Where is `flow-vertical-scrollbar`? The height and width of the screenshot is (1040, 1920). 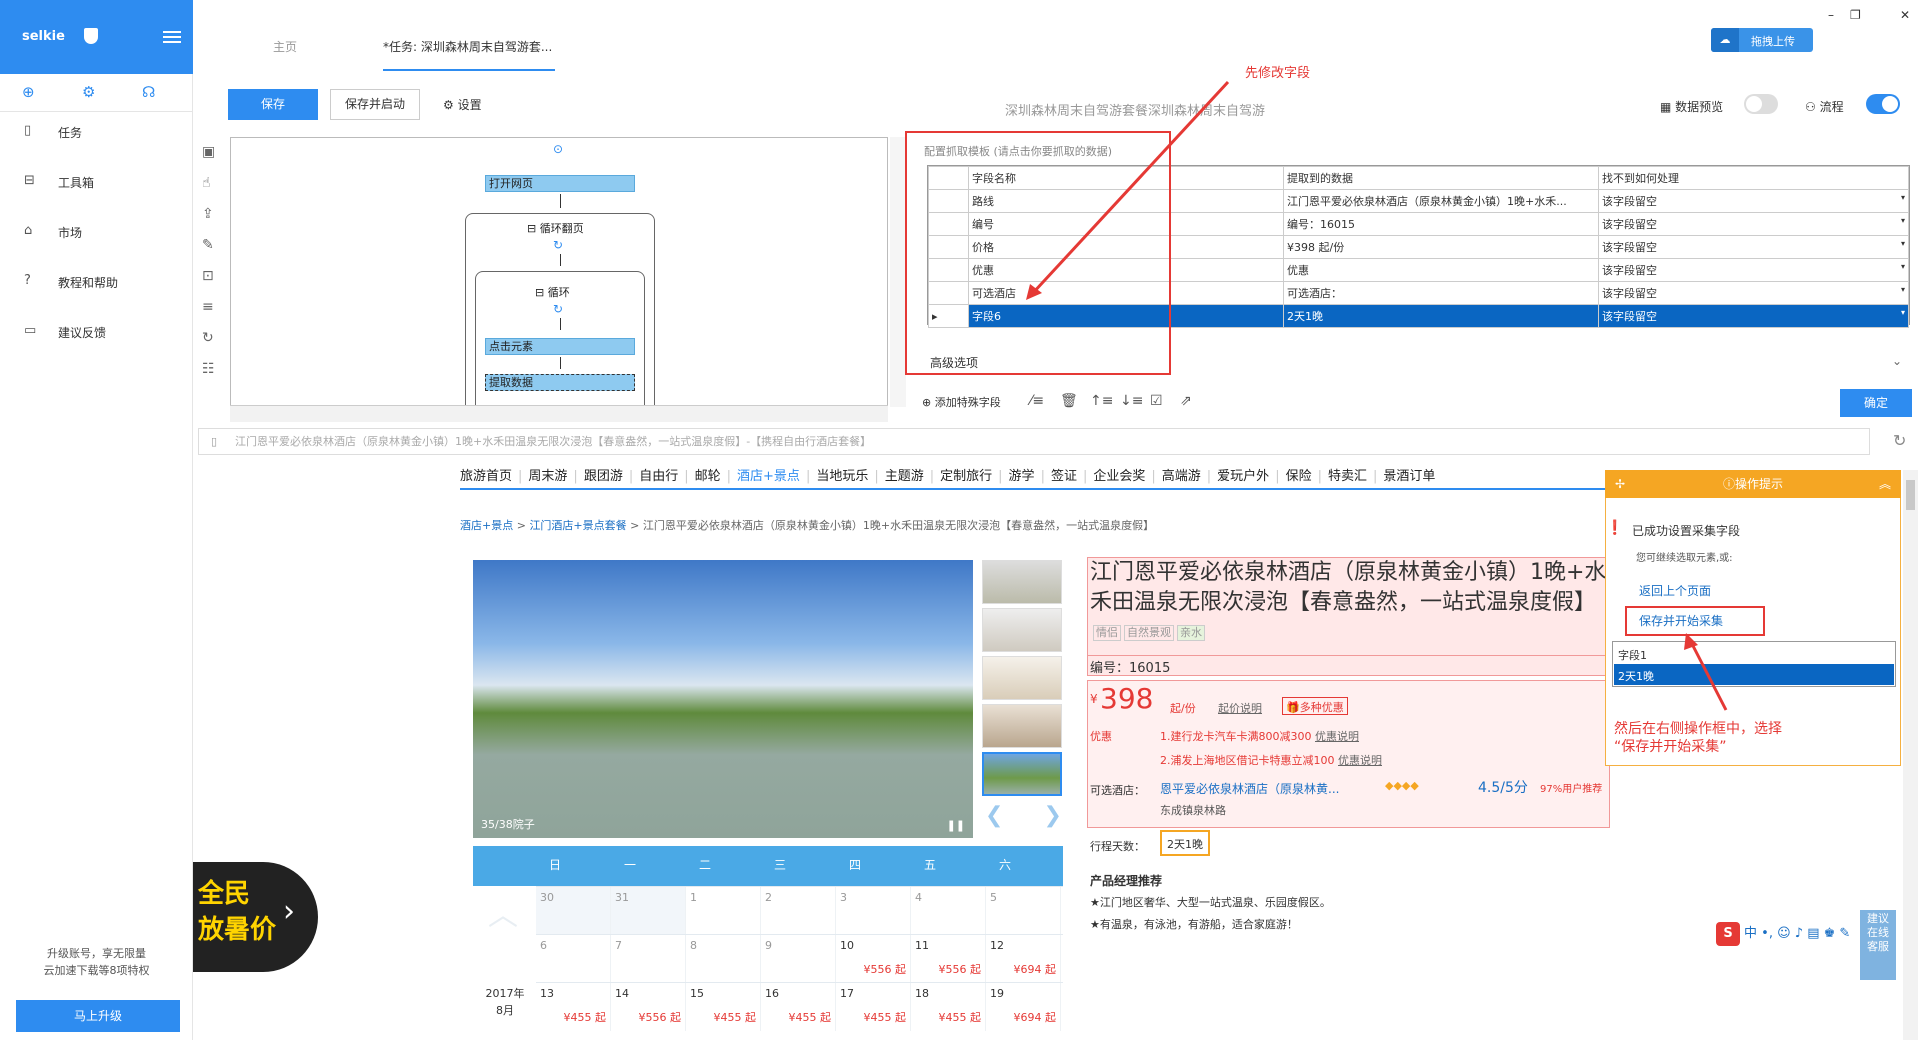
flow-vertical-scrollbar is located at coordinates (898, 272).